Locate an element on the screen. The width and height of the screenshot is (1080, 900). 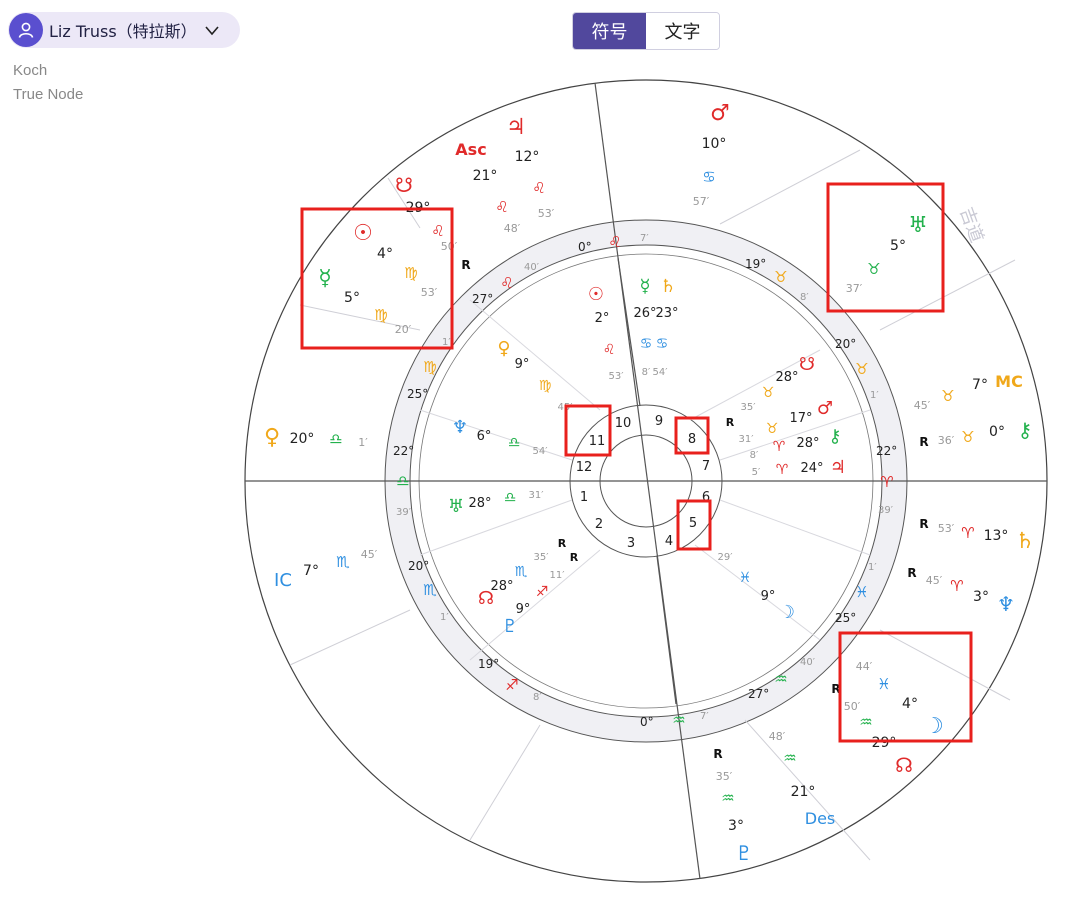
svg-text: 13° is located at coordinates (996, 536).